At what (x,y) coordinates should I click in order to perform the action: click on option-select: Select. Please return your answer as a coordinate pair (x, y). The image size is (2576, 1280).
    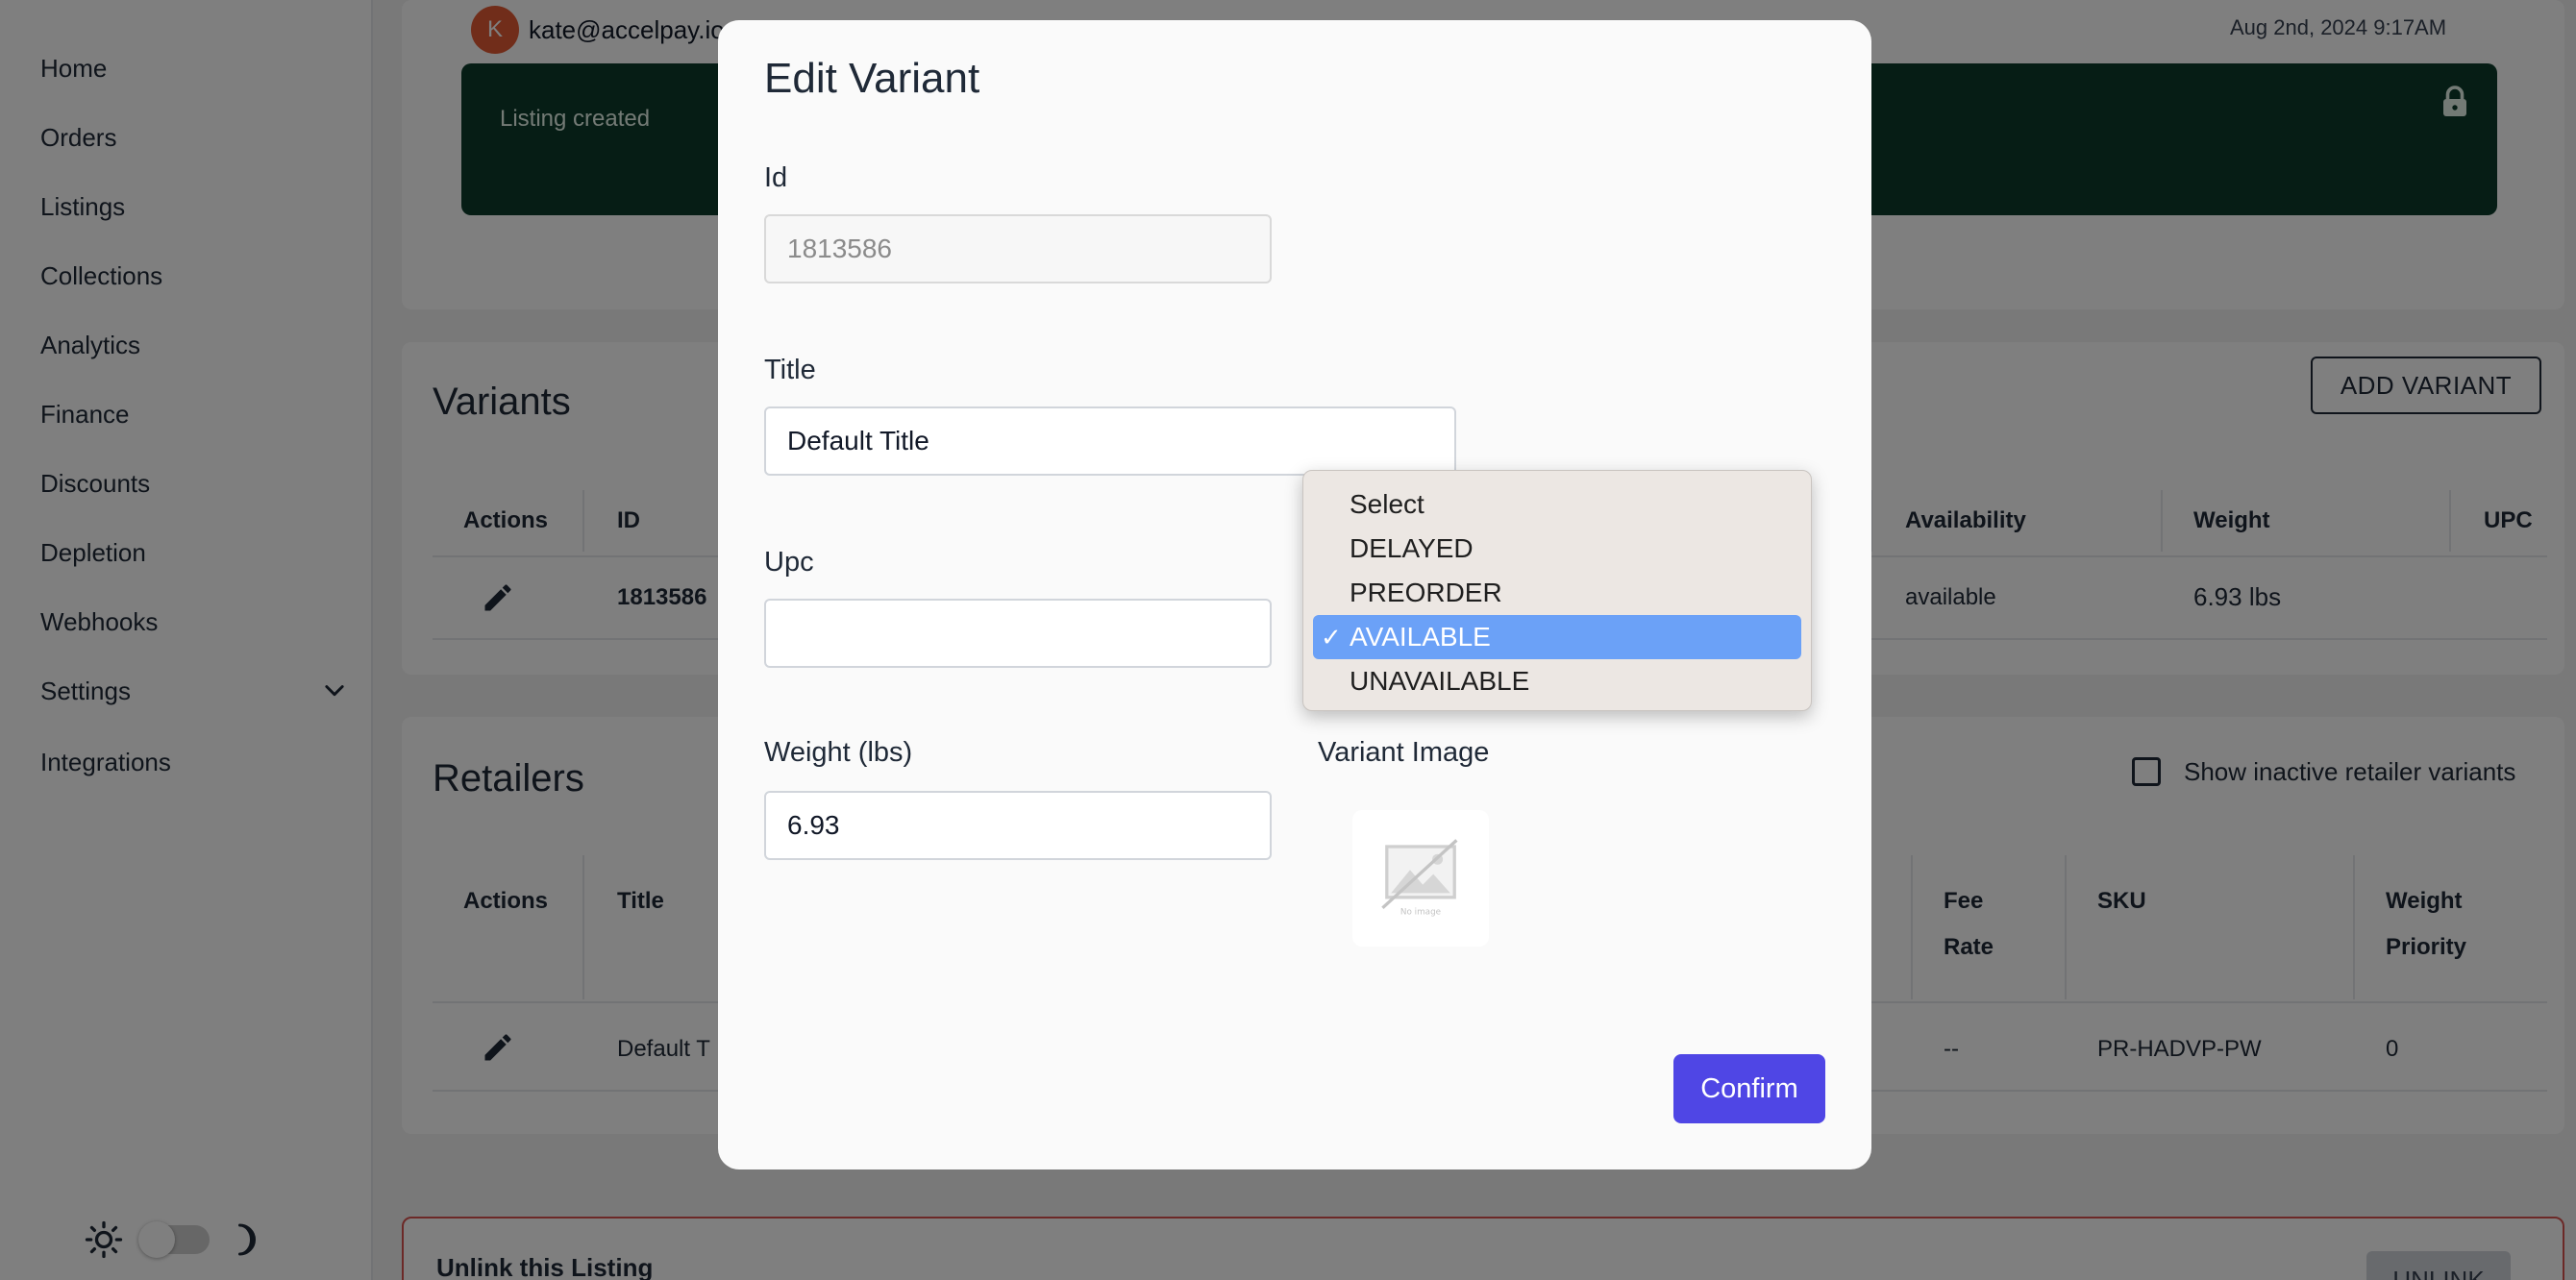
    Looking at the image, I should click on (1557, 504).